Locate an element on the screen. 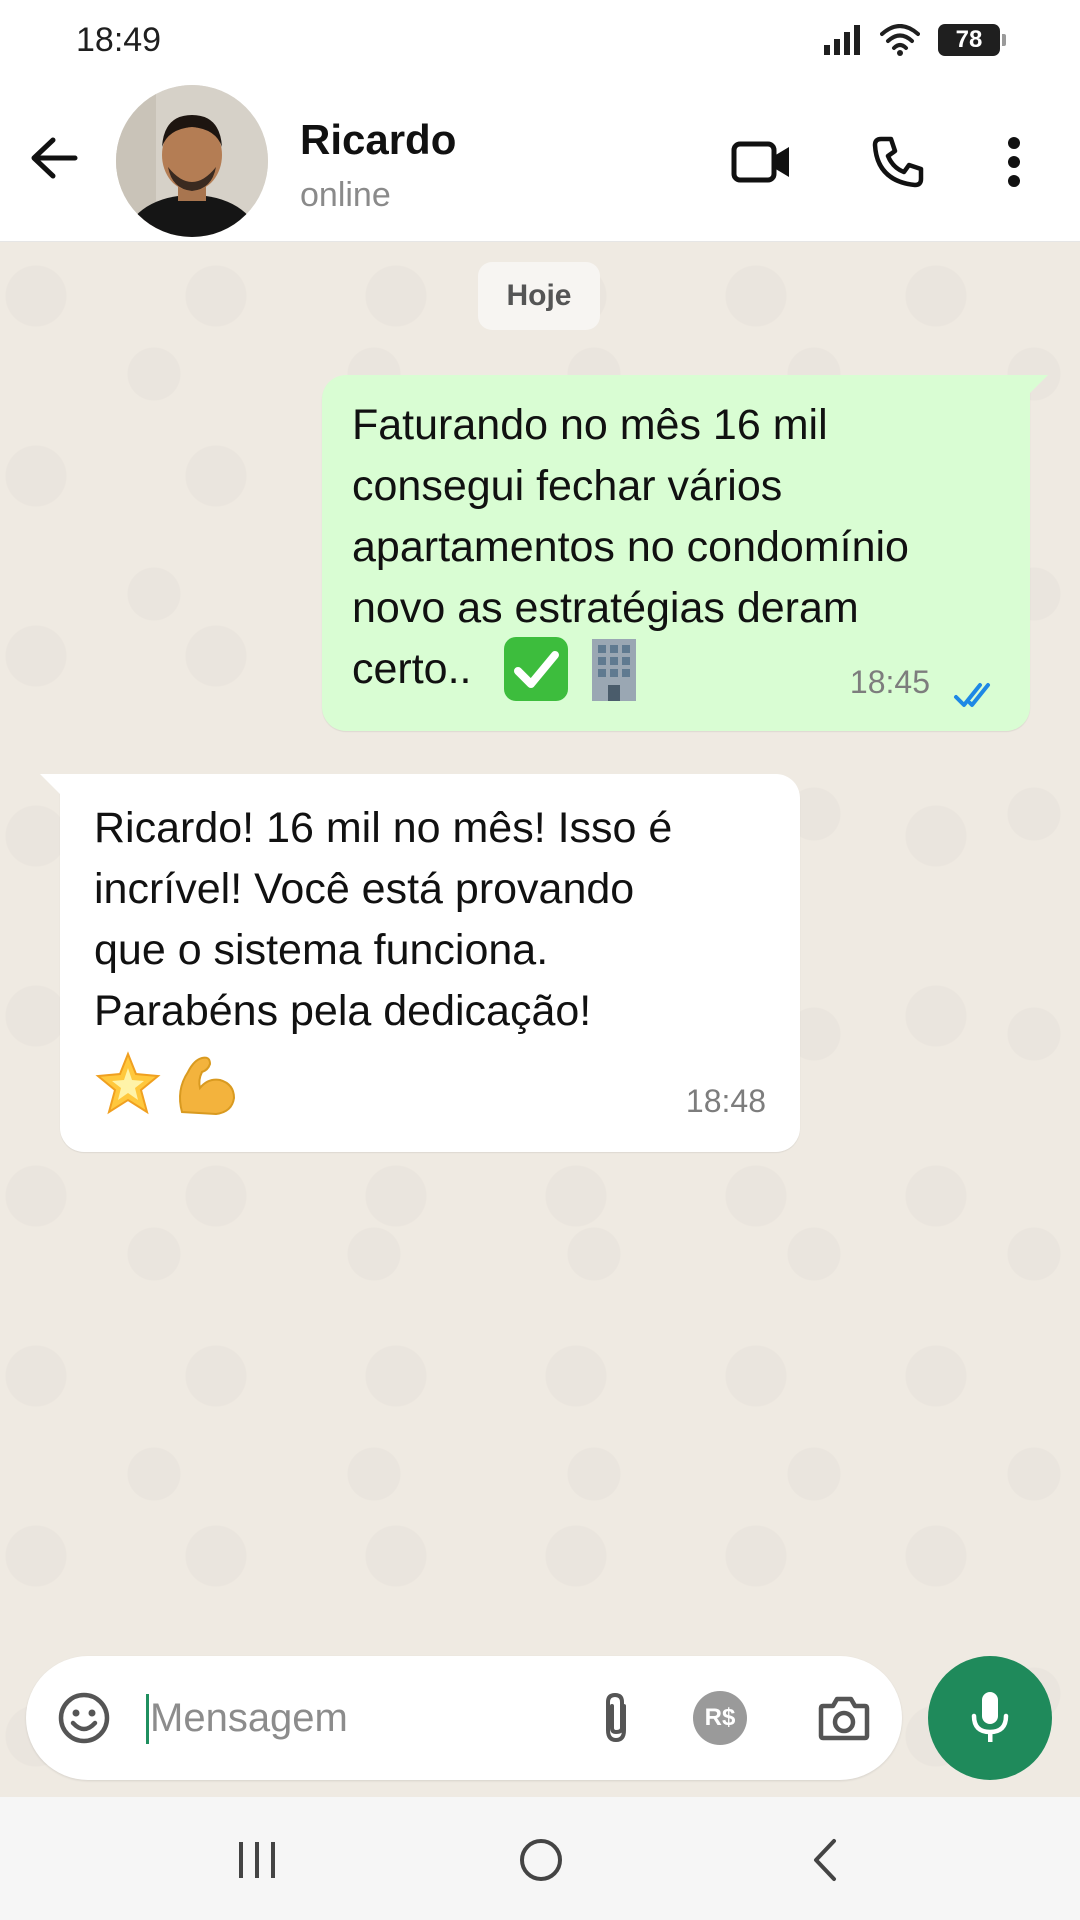 The width and height of the screenshot is (1080, 1920). status-icons: 78 is located at coordinates (914, 40).